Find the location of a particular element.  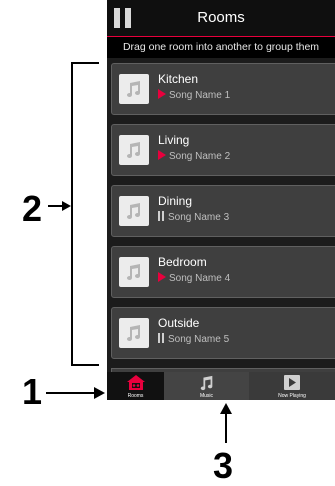

room-card-living: Living Song Name 2 is located at coordinates (223, 150).